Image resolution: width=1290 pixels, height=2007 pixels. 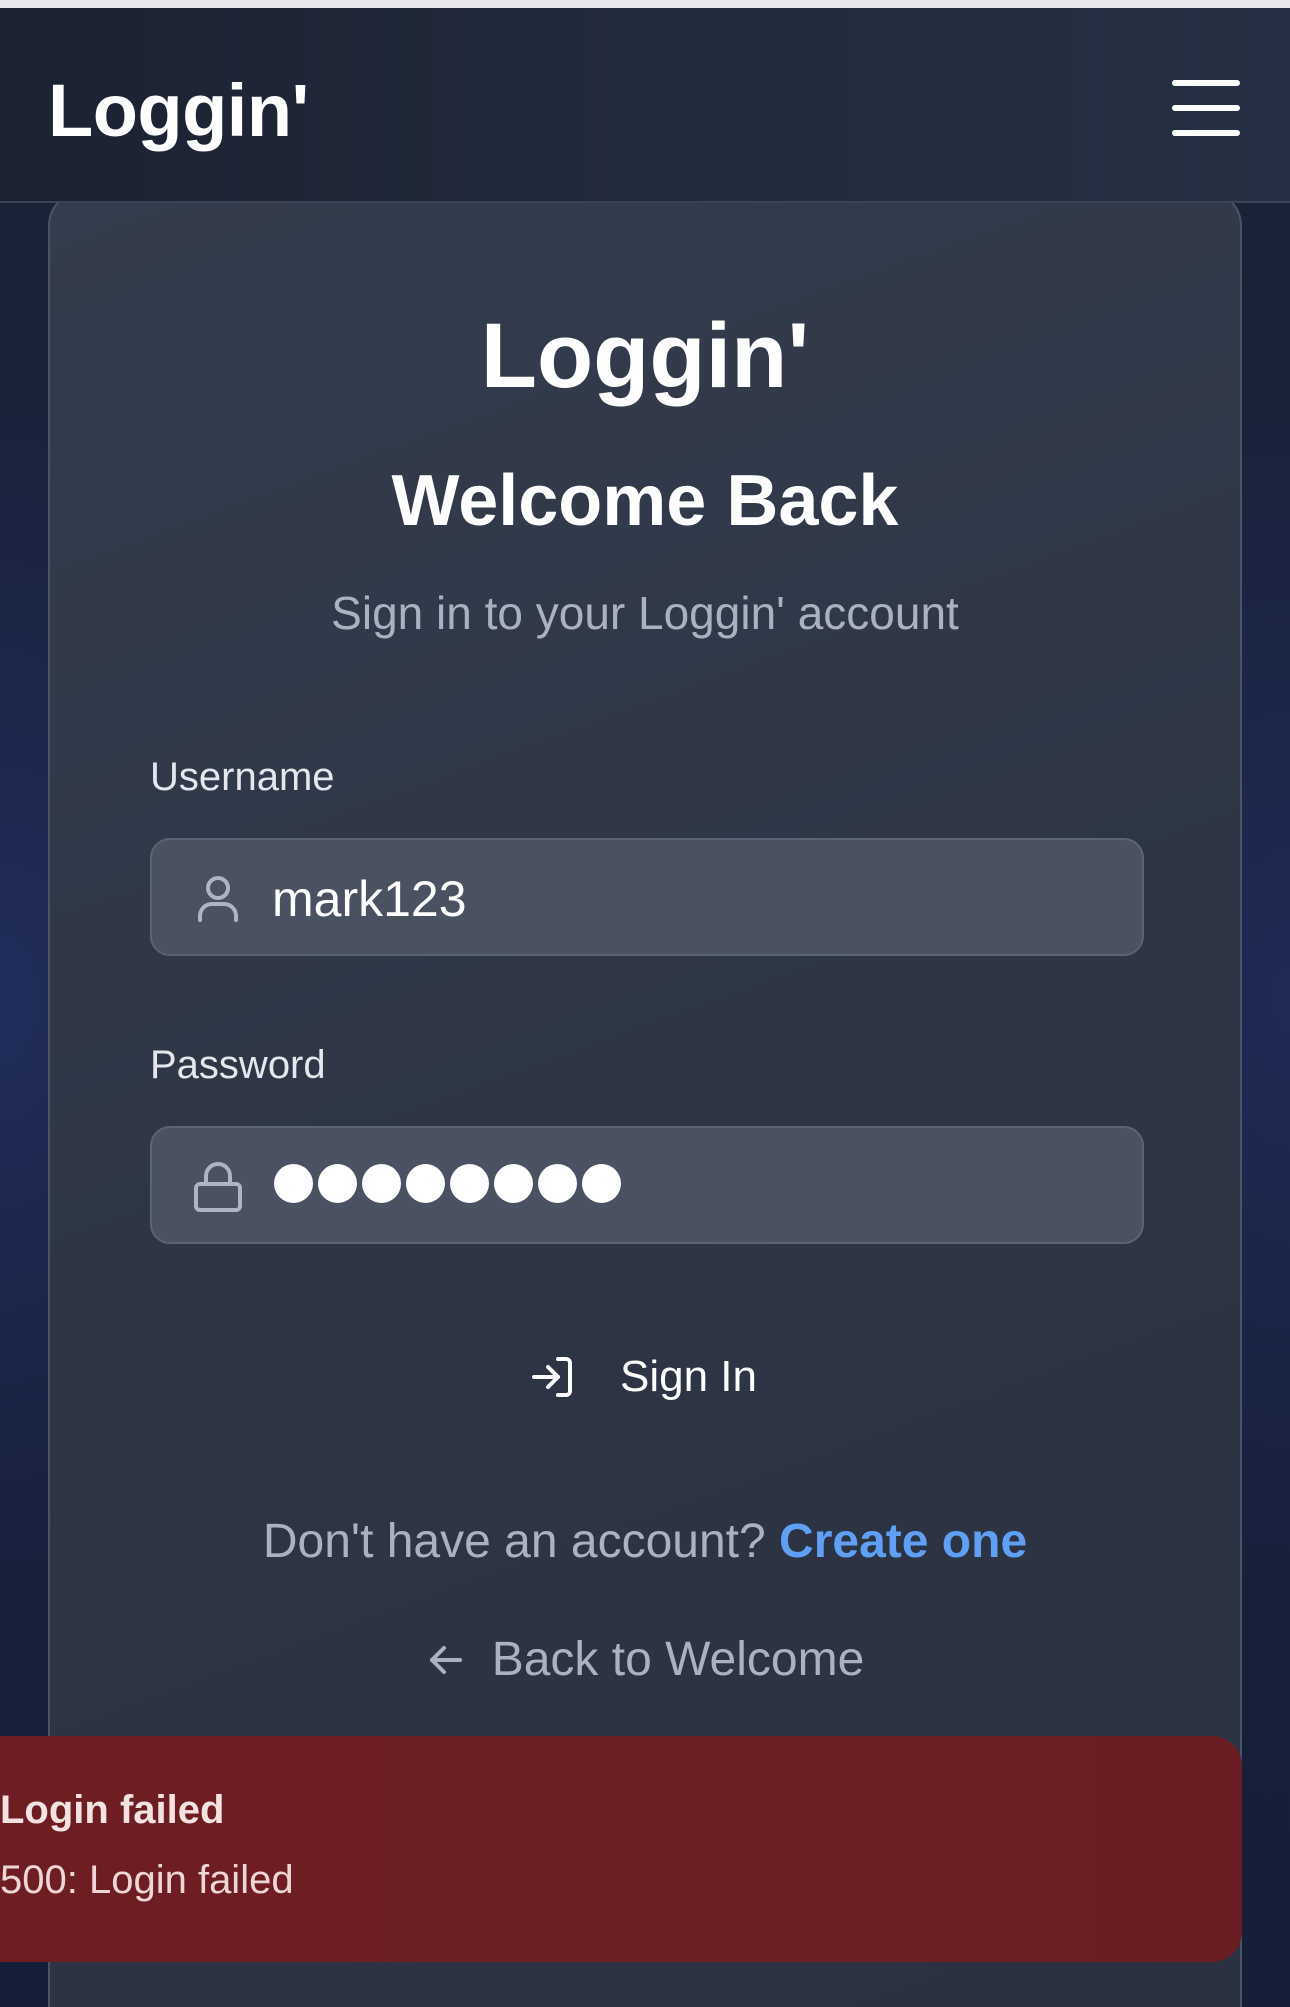 What do you see at coordinates (447, 1183) in the screenshot?
I see `password-masked-value` at bounding box center [447, 1183].